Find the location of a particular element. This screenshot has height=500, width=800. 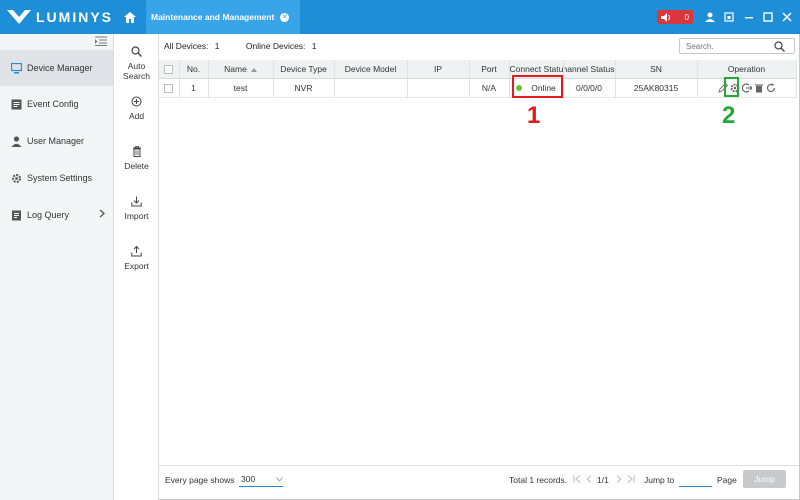

jump-page-input is located at coordinates (695, 479).